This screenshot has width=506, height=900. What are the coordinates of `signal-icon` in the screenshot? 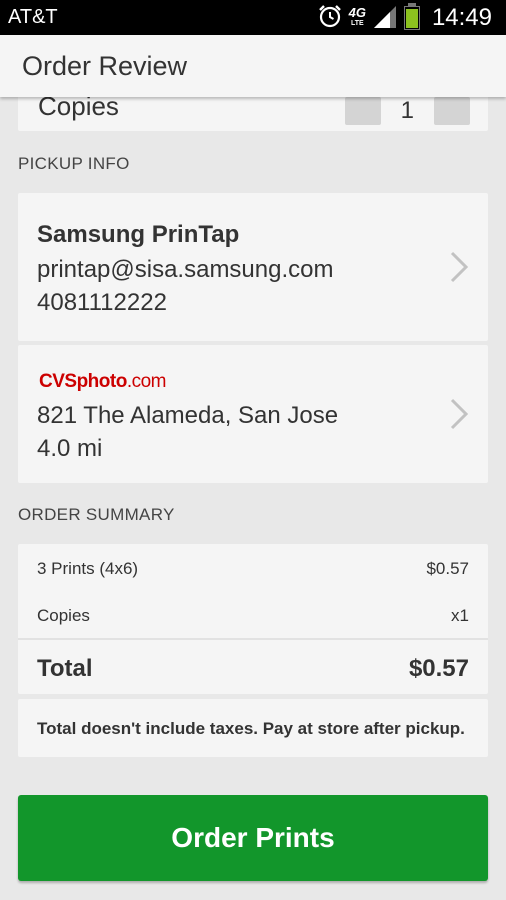 It's located at (385, 18).